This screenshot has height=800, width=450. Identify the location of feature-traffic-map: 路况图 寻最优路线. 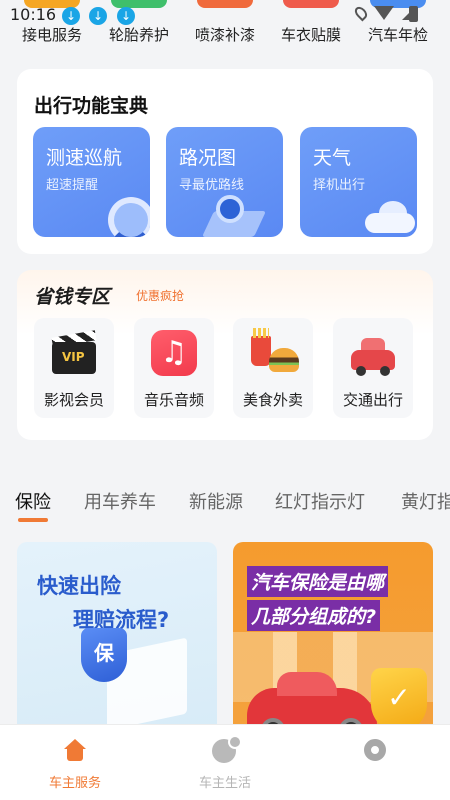
(224, 182).